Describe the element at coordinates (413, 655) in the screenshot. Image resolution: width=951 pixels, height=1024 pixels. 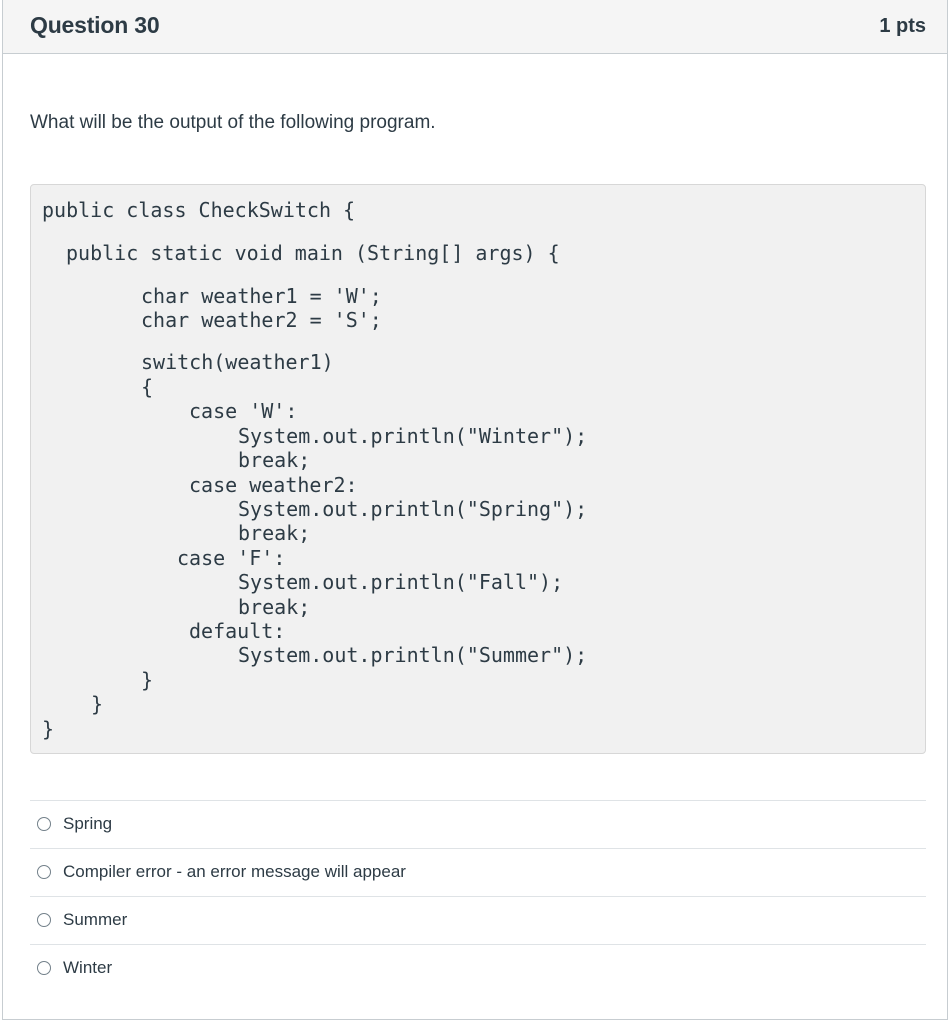
I see `code-line: System.out.println("Summer");` at that location.